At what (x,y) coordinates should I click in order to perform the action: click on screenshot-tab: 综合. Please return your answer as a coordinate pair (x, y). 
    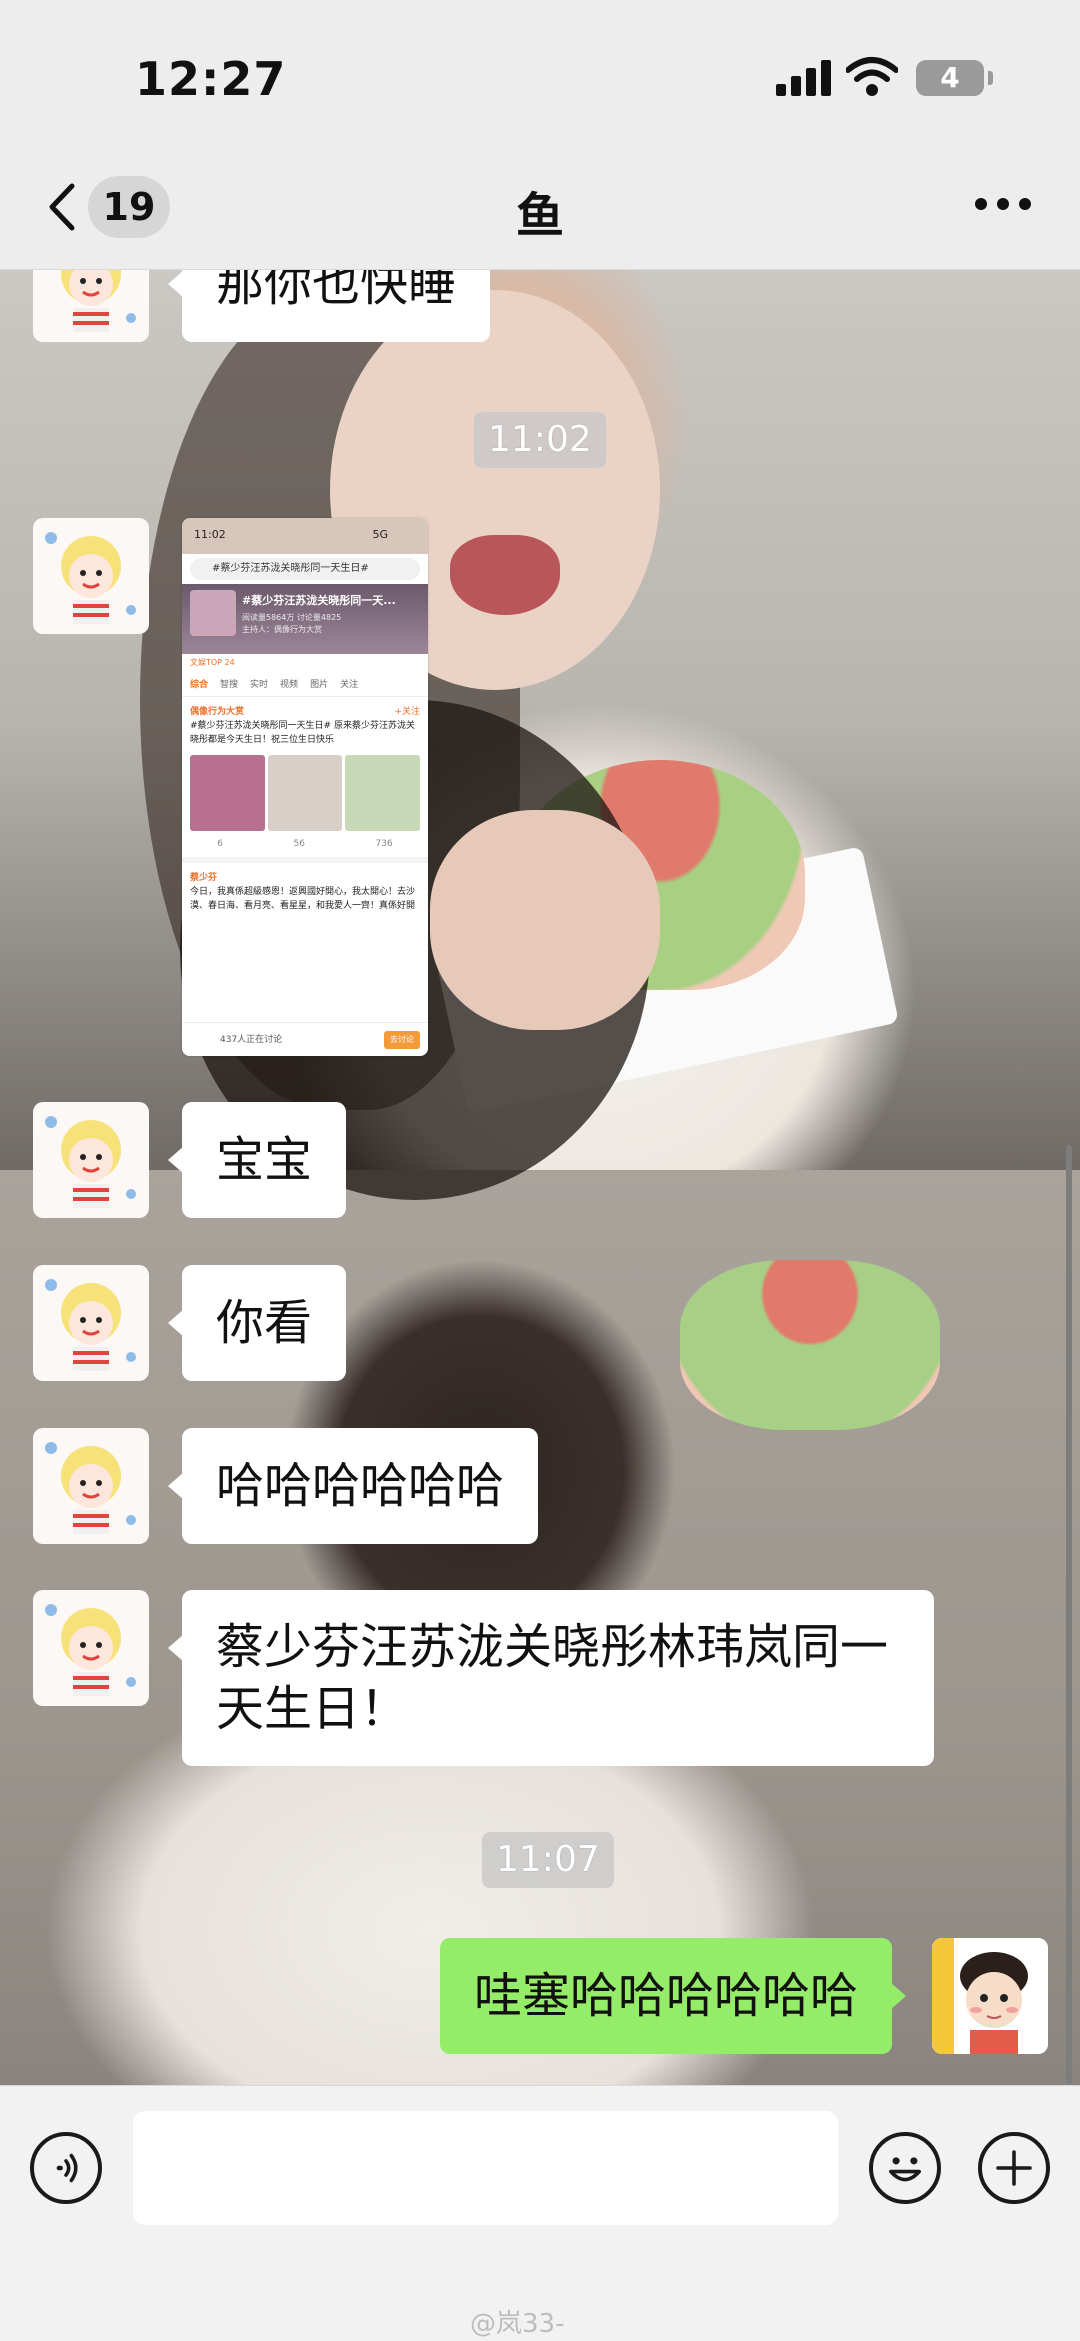
    Looking at the image, I should click on (199, 685).